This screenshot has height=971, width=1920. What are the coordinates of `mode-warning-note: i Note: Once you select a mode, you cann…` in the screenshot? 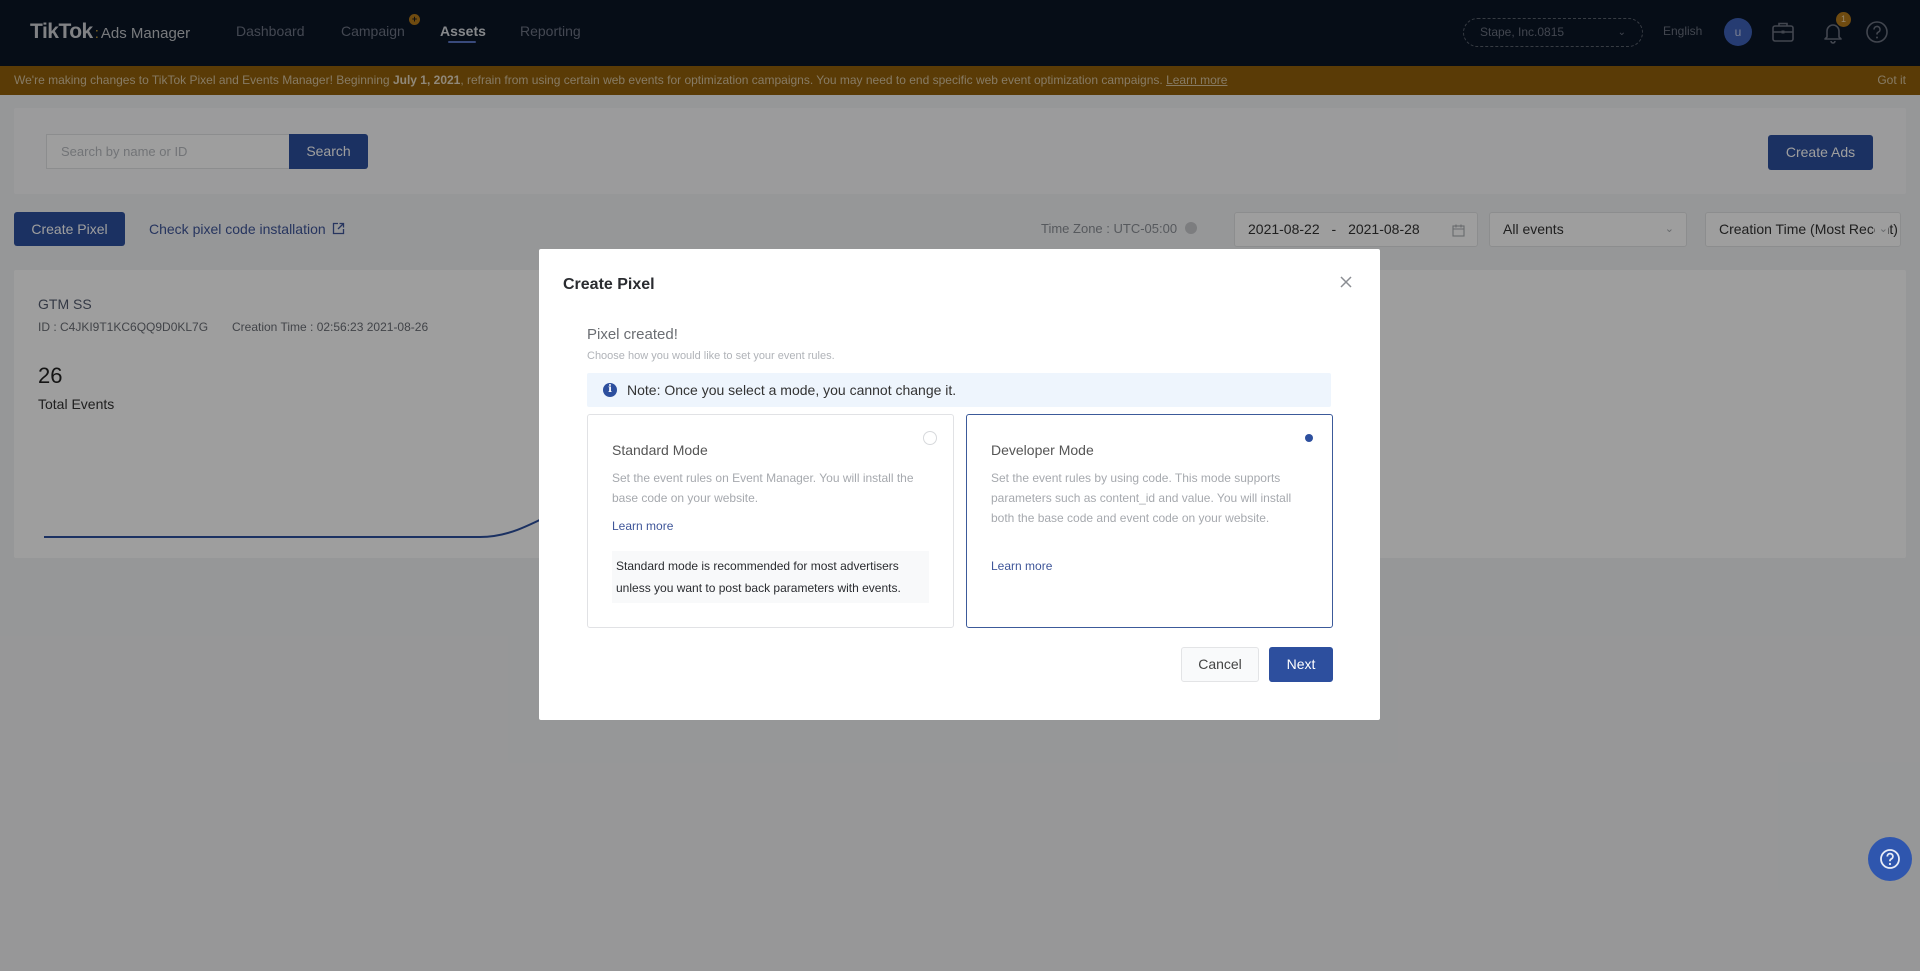 It's located at (959, 390).